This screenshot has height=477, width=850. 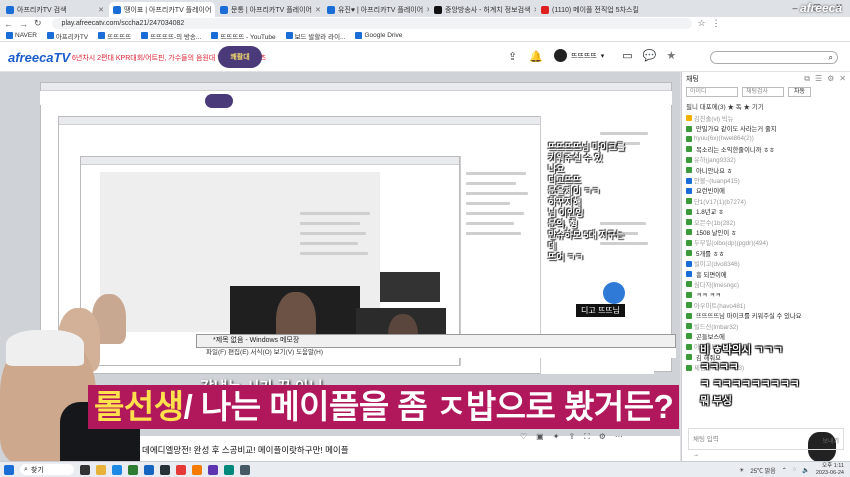 What do you see at coordinates (488, 10) in the screenshot?
I see `tab-label: 중앙방송사 - 허계치 정보검색` at bounding box center [488, 10].